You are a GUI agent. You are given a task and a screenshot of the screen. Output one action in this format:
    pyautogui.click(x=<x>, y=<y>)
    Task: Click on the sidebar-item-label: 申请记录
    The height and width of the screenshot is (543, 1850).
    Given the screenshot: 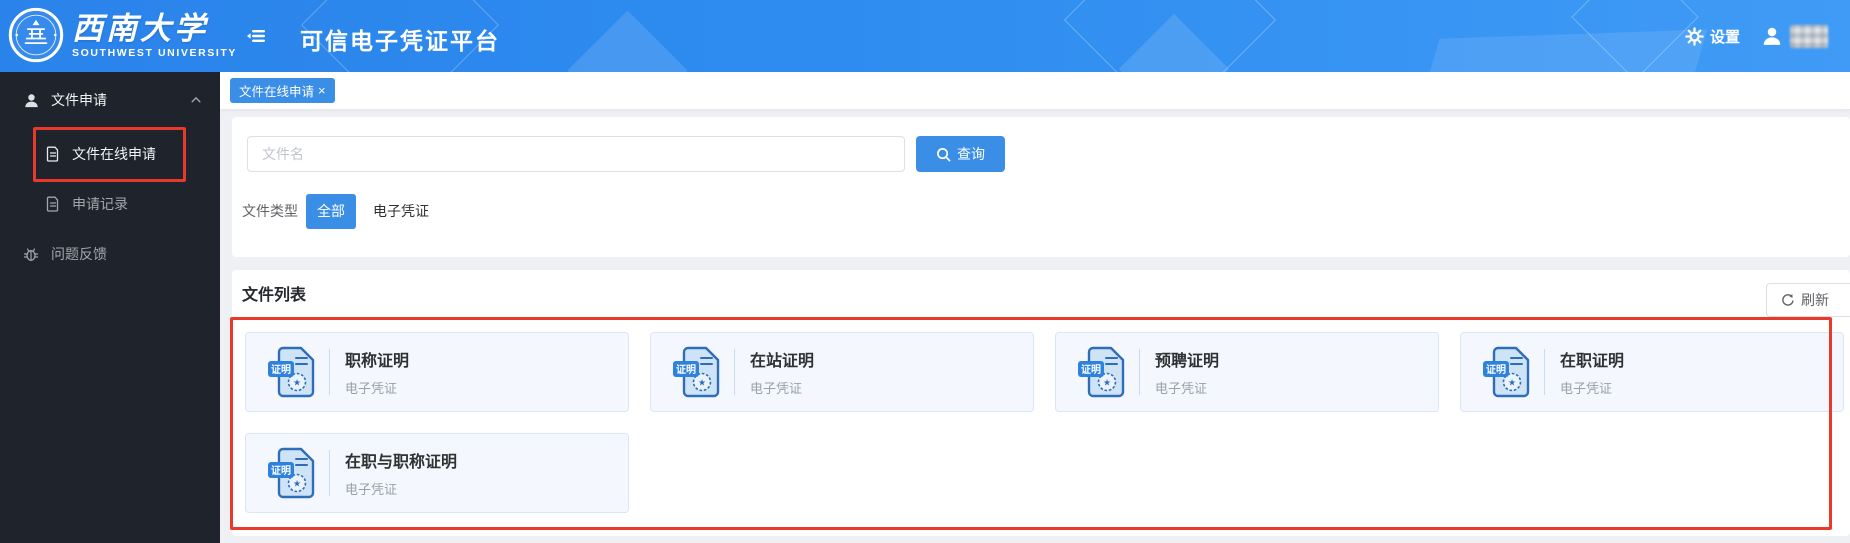 What is the action you would take?
    pyautogui.click(x=100, y=204)
    